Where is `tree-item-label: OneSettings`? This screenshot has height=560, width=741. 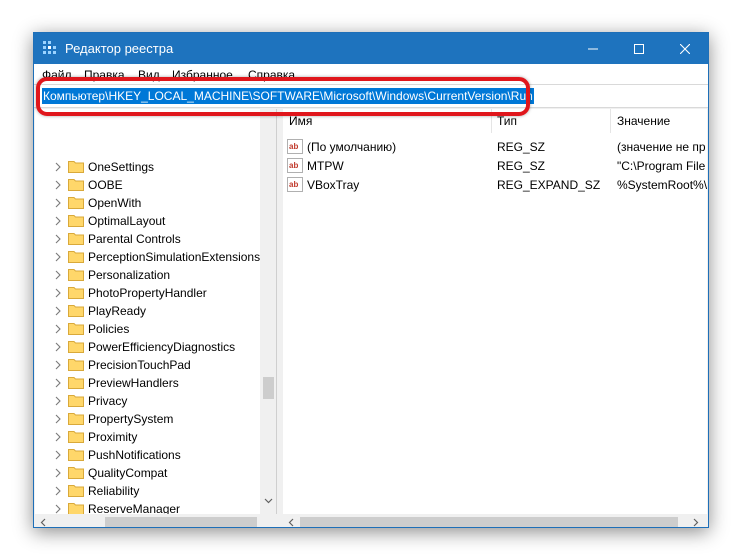
tree-item-label: OneSettings is located at coordinates (121, 167).